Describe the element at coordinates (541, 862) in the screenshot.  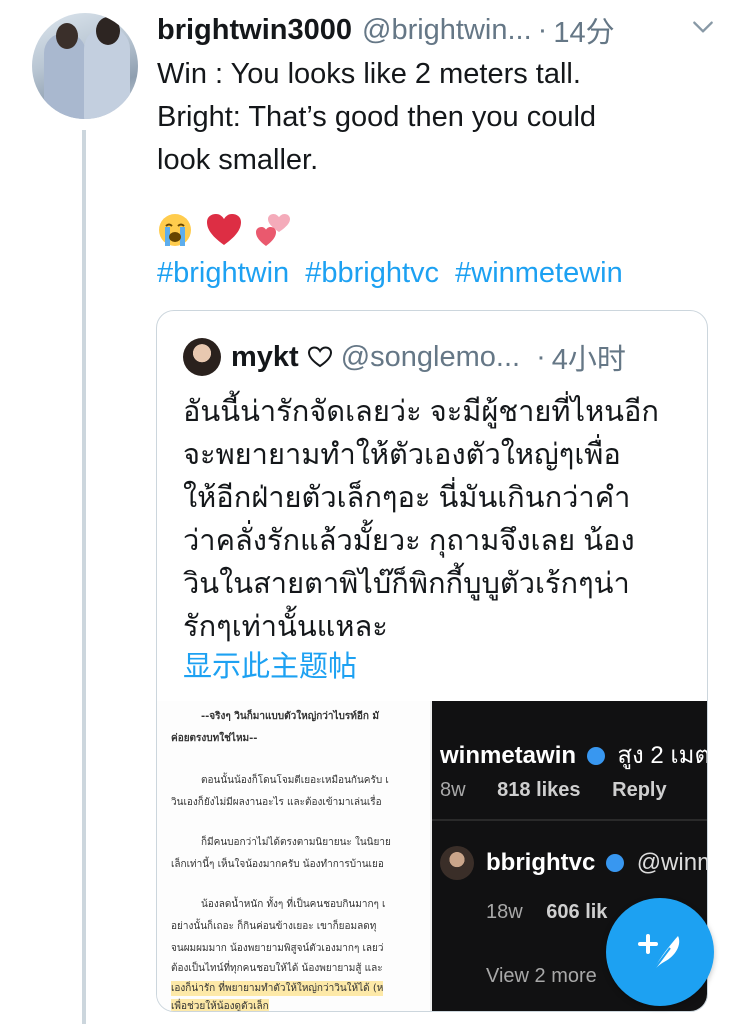
I see `comment-username: bbrightvc` at that location.